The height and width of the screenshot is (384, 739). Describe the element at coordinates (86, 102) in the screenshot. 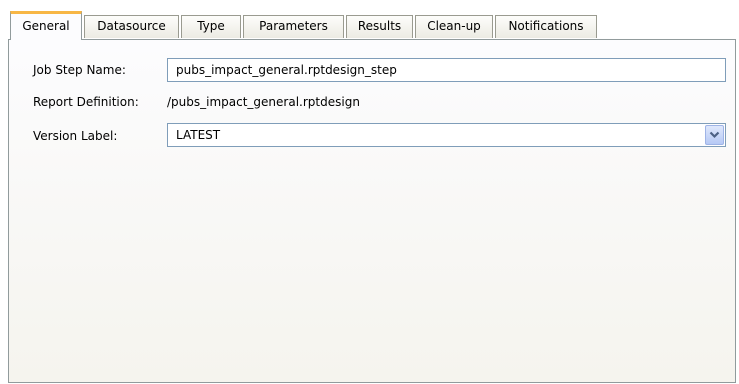

I see `report-definition-label: Report Definition:` at that location.